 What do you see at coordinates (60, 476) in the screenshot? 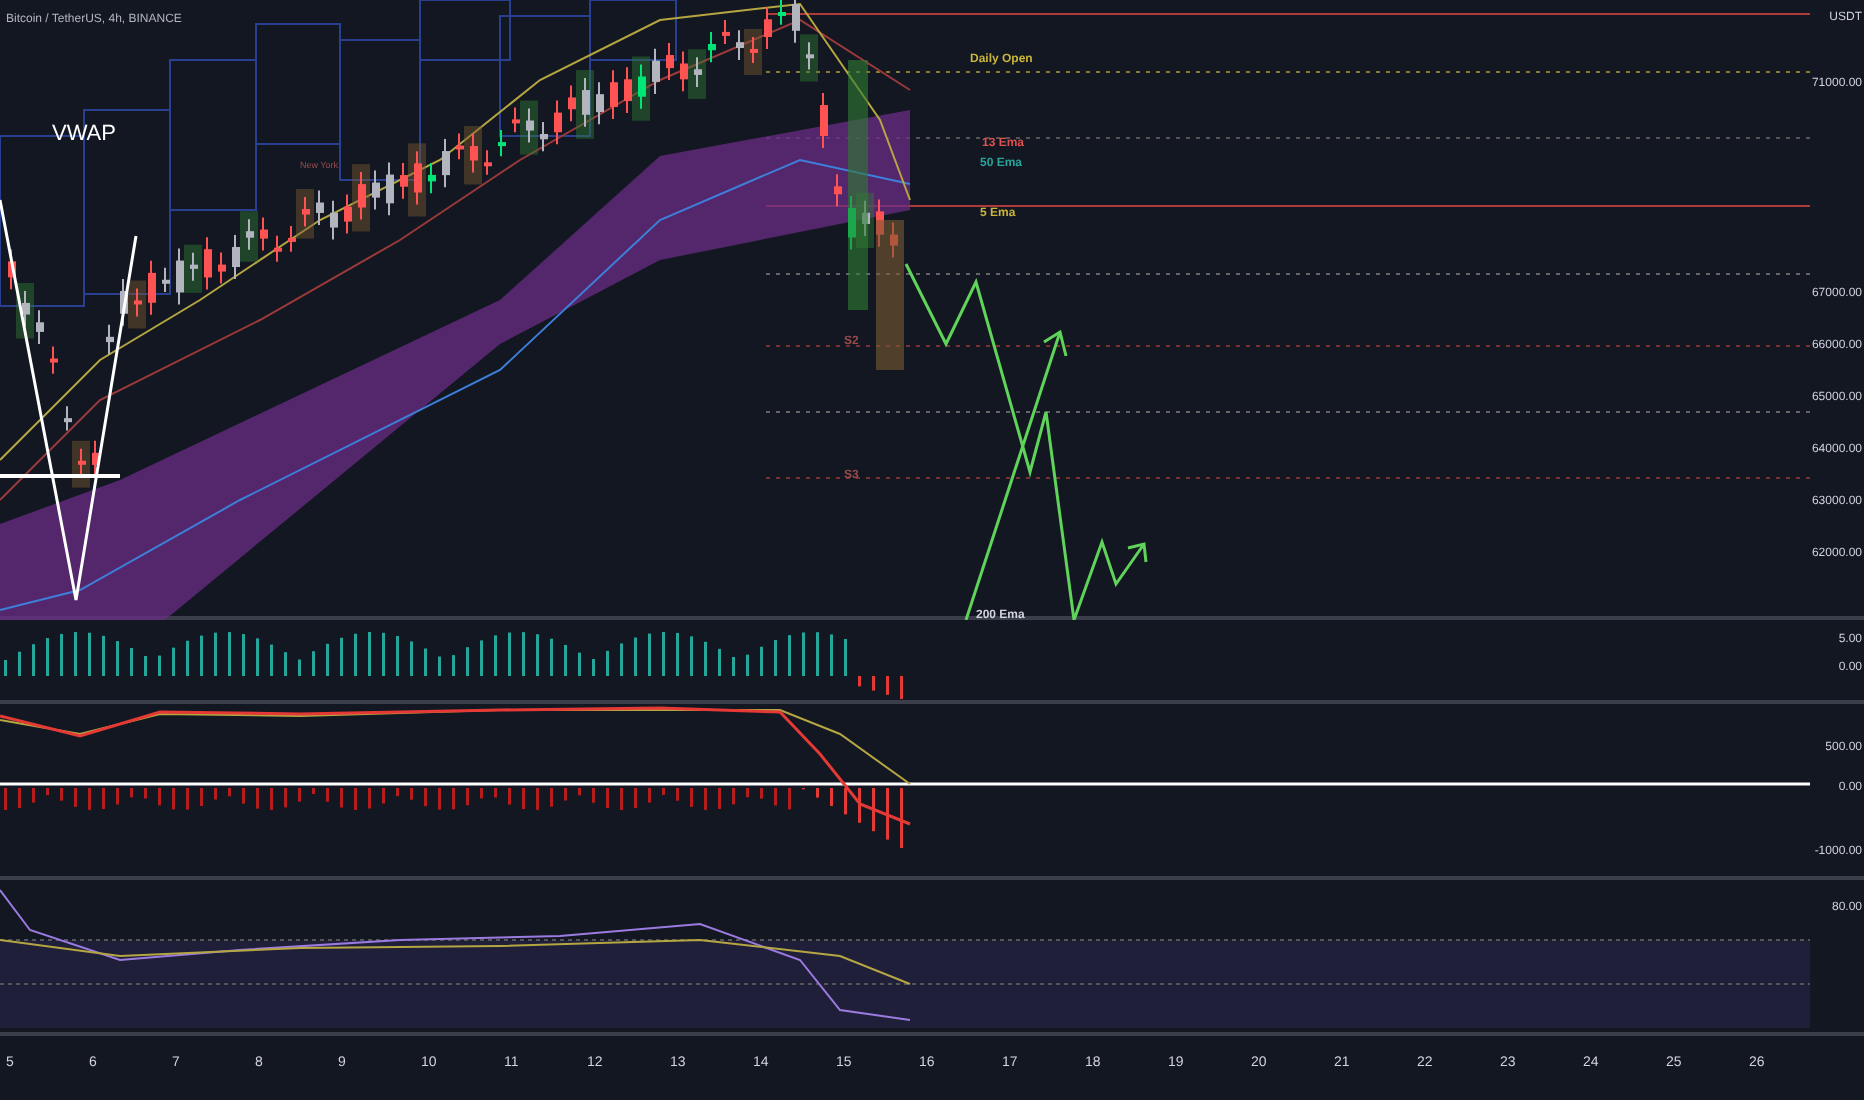
I see `level-line` at bounding box center [60, 476].